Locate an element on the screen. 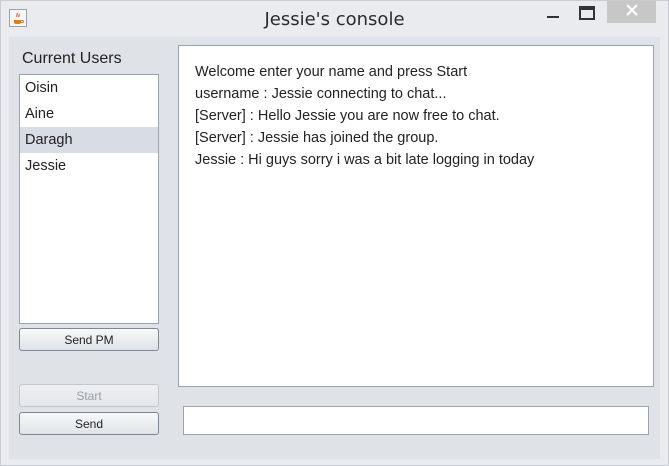 This screenshot has height=466, width=669. send-button: Send is located at coordinates (89, 423).